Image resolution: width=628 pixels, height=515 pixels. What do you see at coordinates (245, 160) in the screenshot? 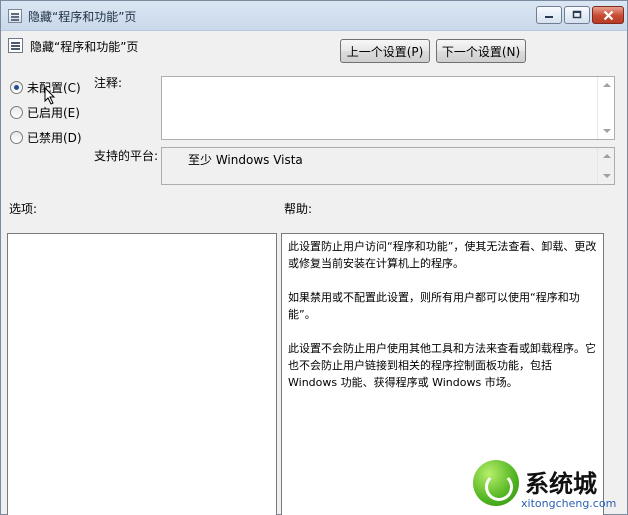
I see `platform-value: 至少 Windows Vista` at bounding box center [245, 160].